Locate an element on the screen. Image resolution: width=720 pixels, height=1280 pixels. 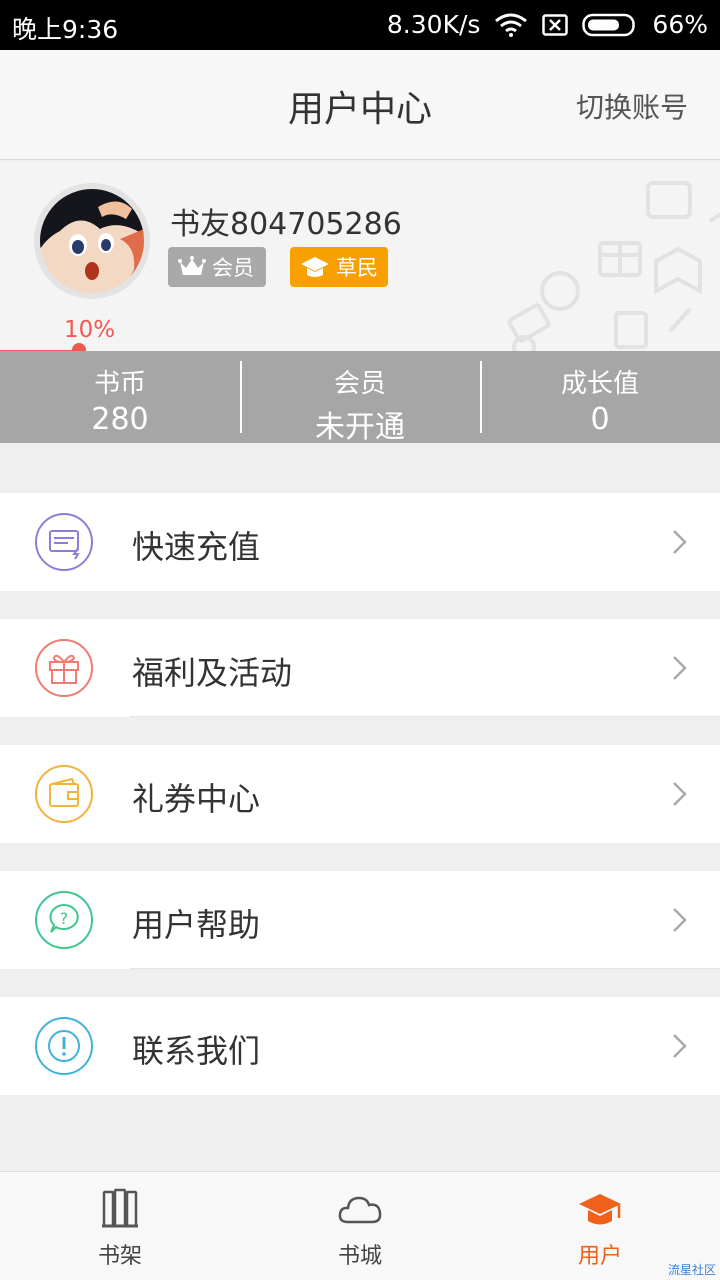
vip-badge: 会员 is located at coordinates (217, 267).